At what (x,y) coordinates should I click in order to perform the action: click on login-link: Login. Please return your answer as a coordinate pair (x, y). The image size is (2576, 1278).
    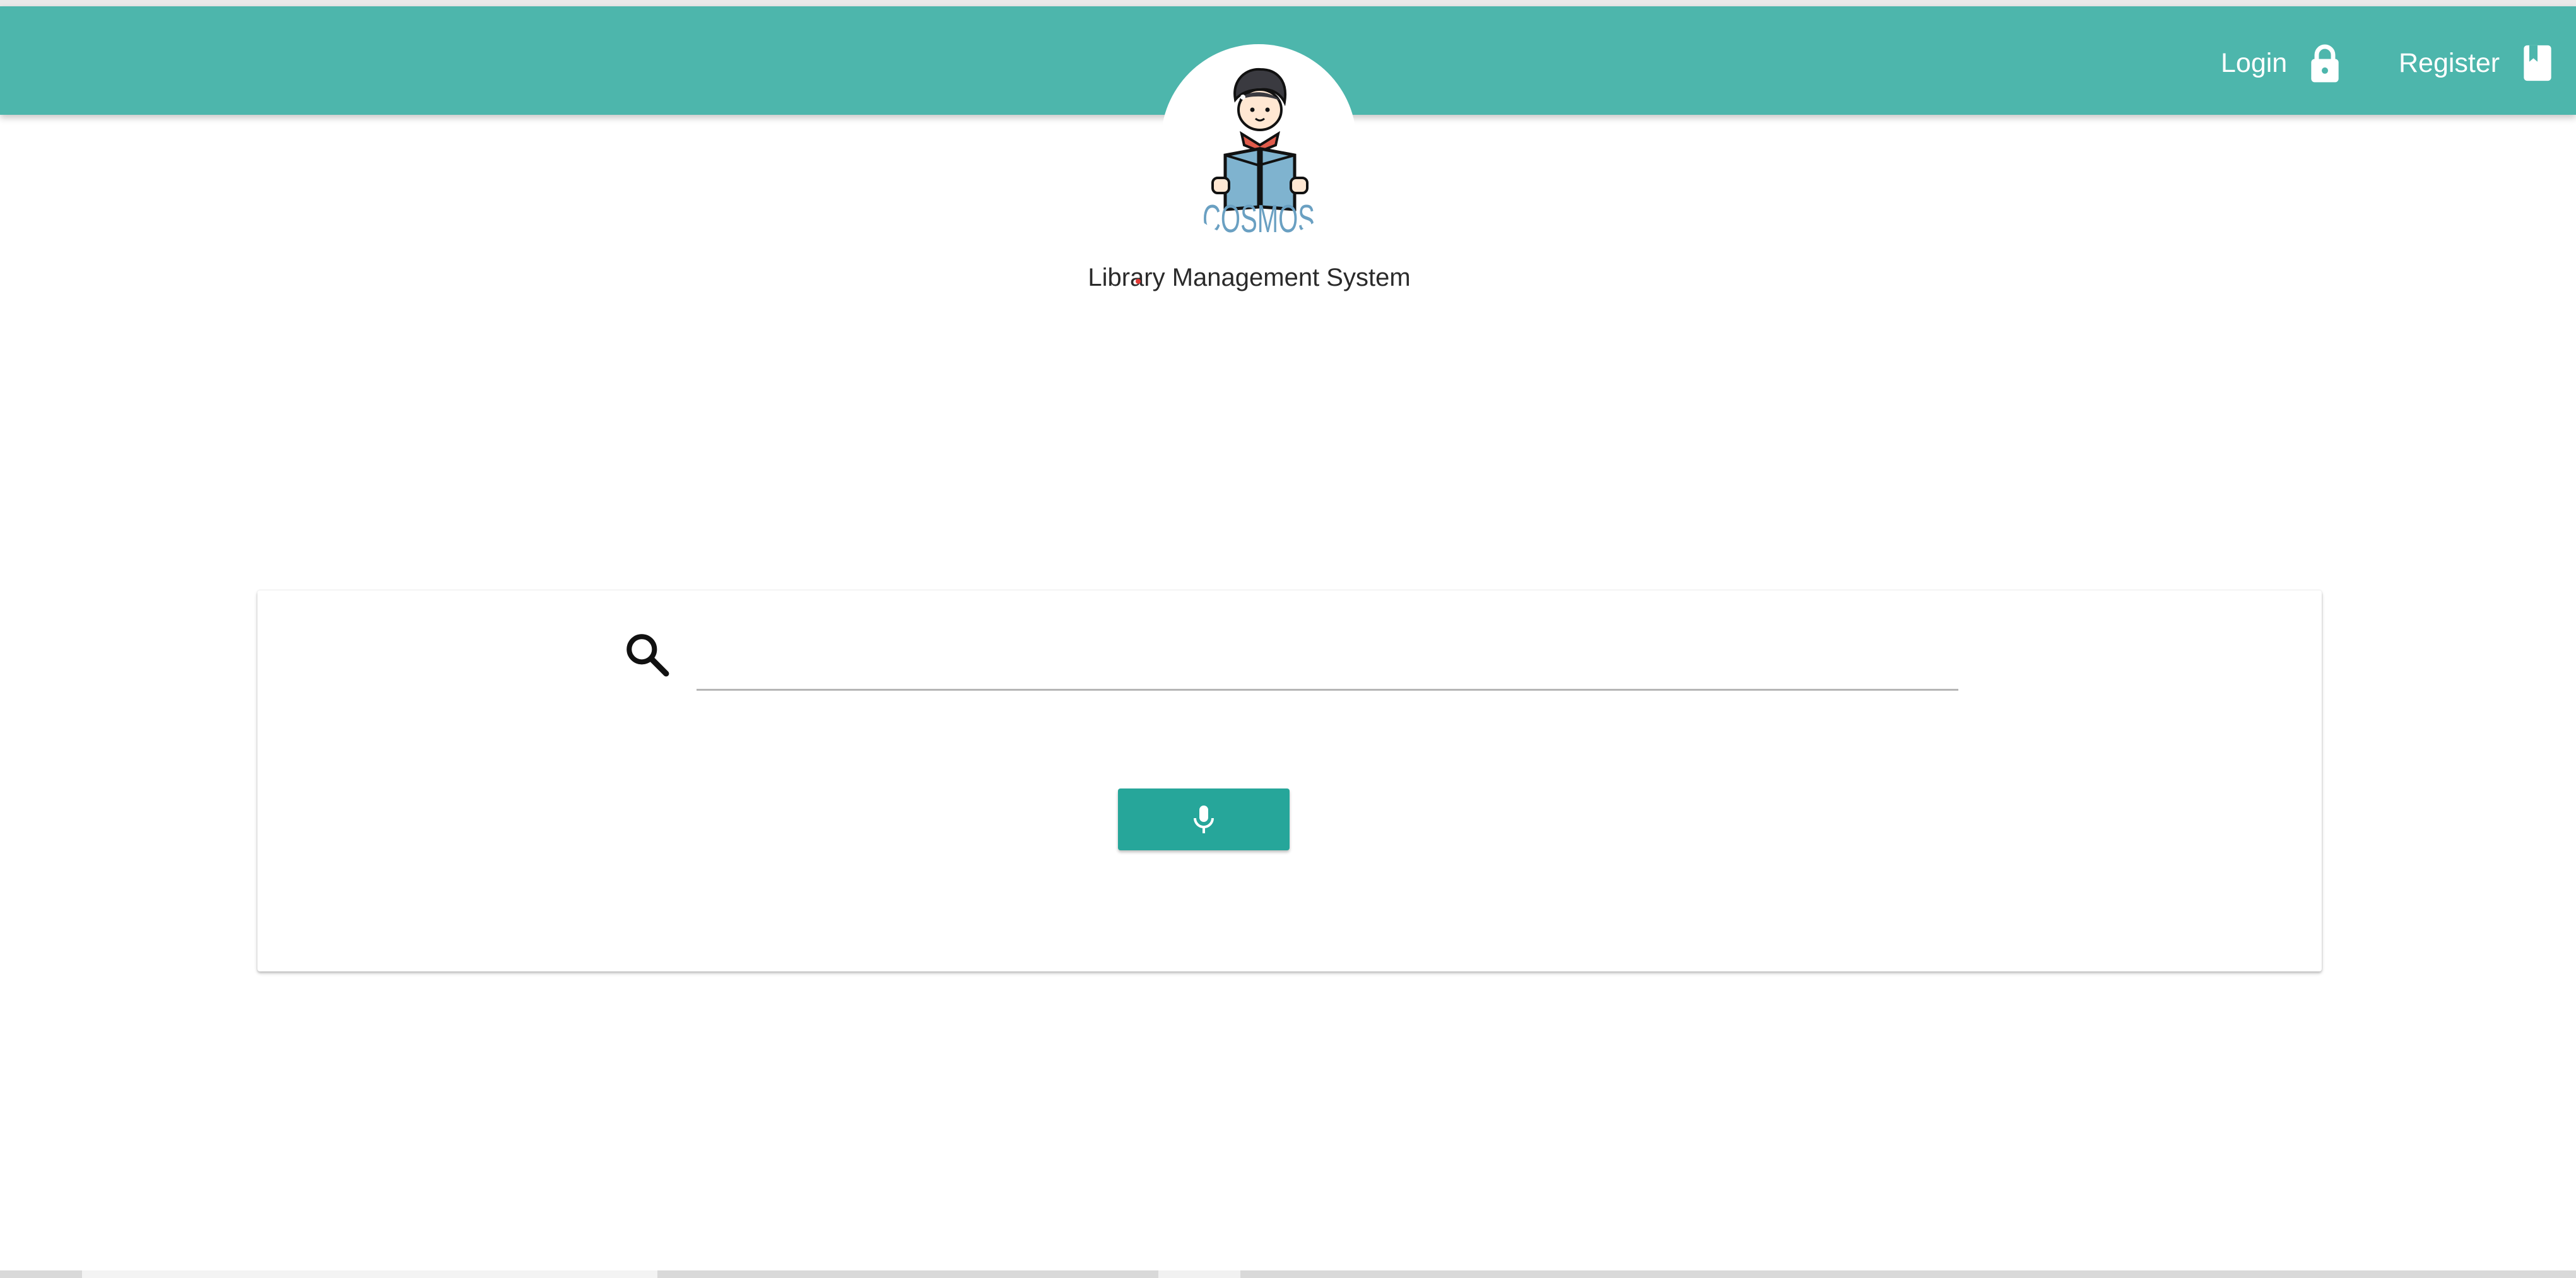
    Looking at the image, I should click on (2281, 63).